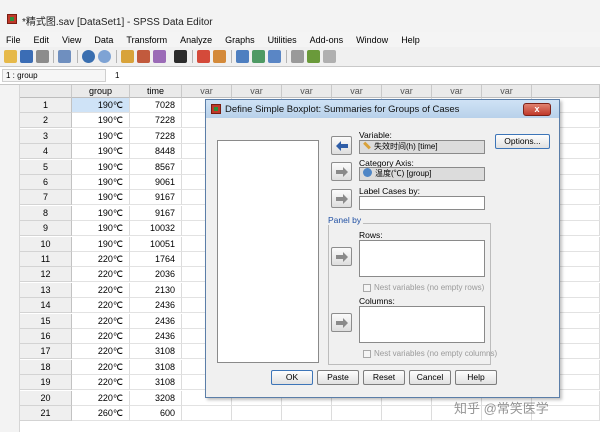 Image resolution: width=600 pixels, height=432 pixels. What do you see at coordinates (156, 244) in the screenshot?
I see `cell-time: 10051` at bounding box center [156, 244].